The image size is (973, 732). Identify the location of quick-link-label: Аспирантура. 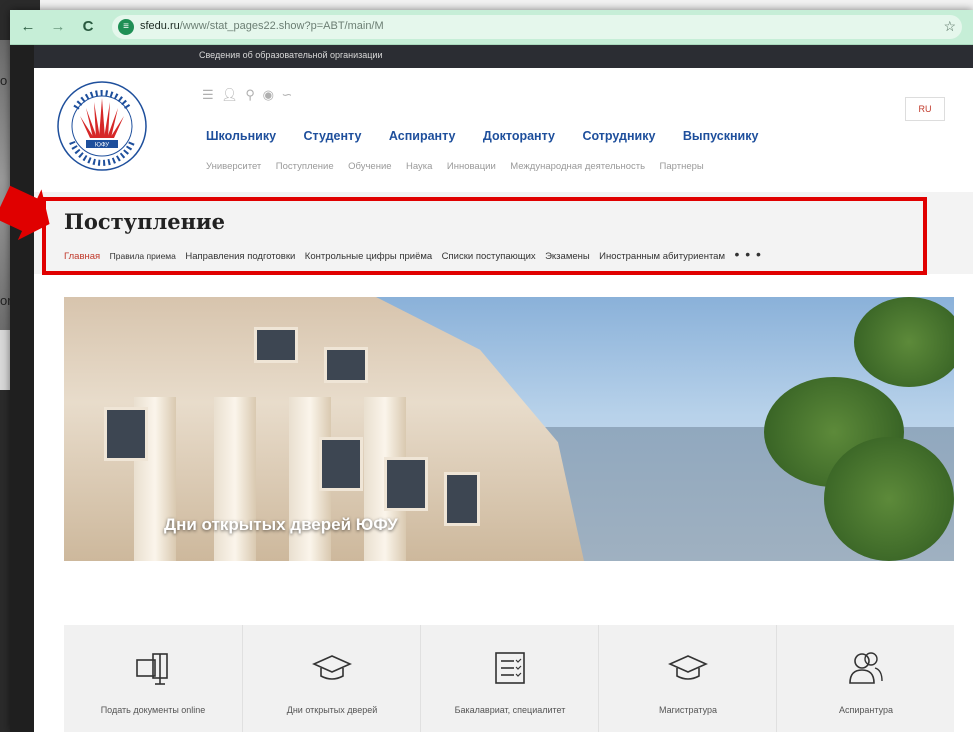
(866, 710).